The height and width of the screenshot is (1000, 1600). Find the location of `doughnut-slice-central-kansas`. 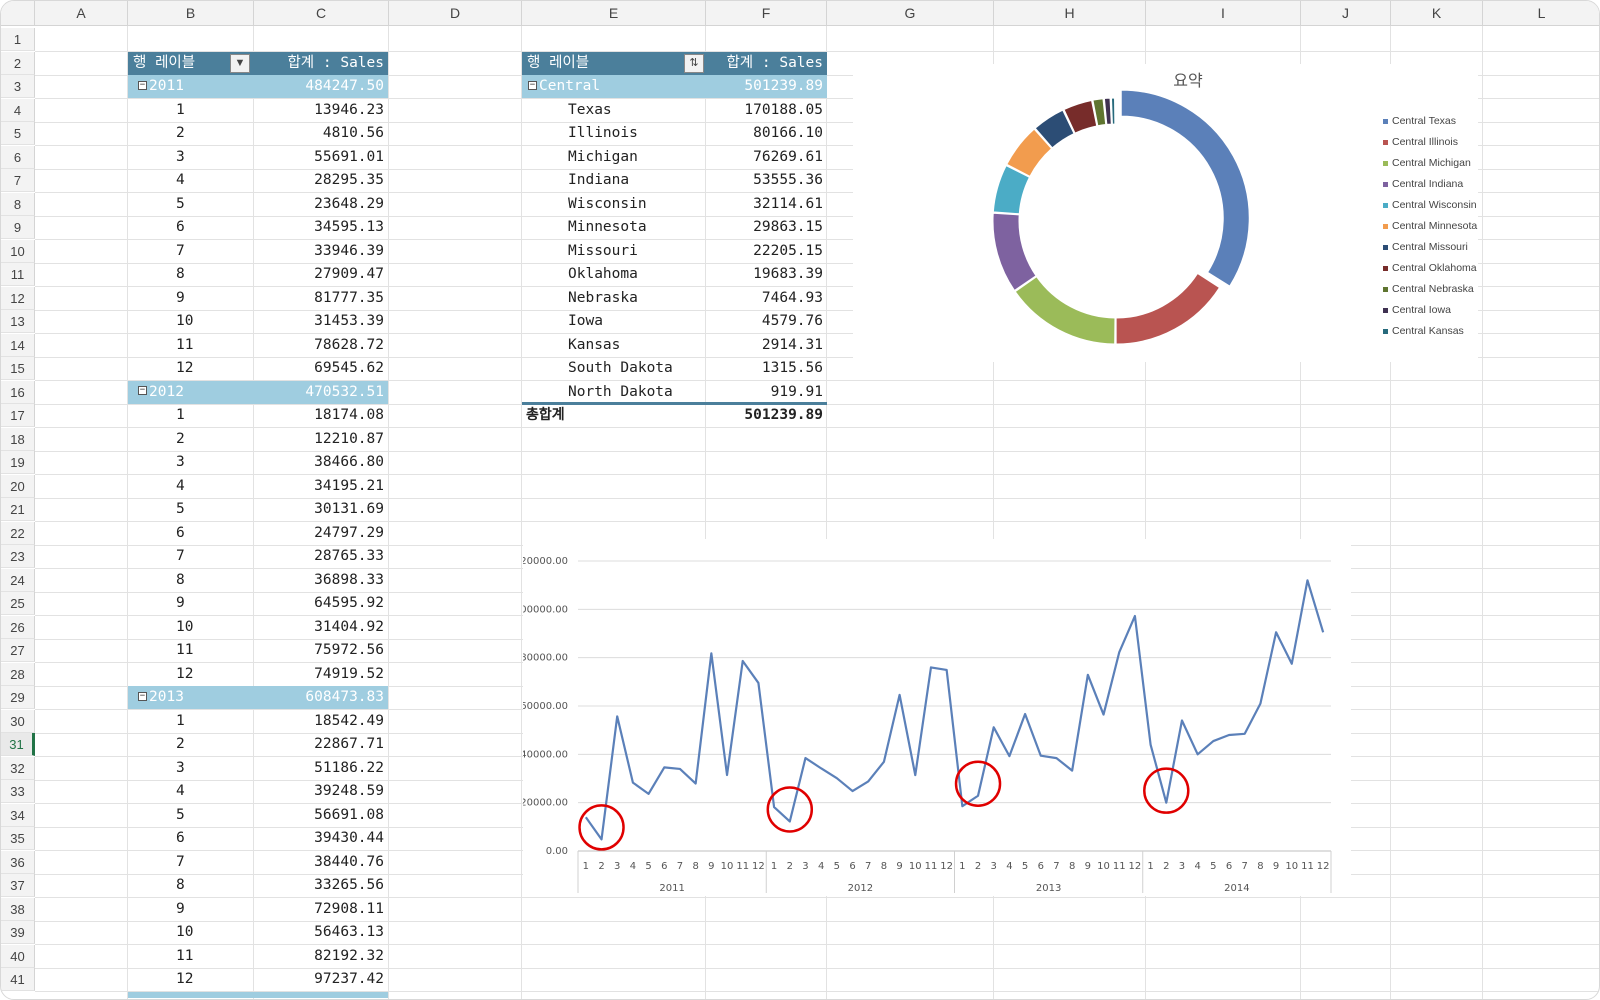

doughnut-slice-central-kansas is located at coordinates (1113, 111).